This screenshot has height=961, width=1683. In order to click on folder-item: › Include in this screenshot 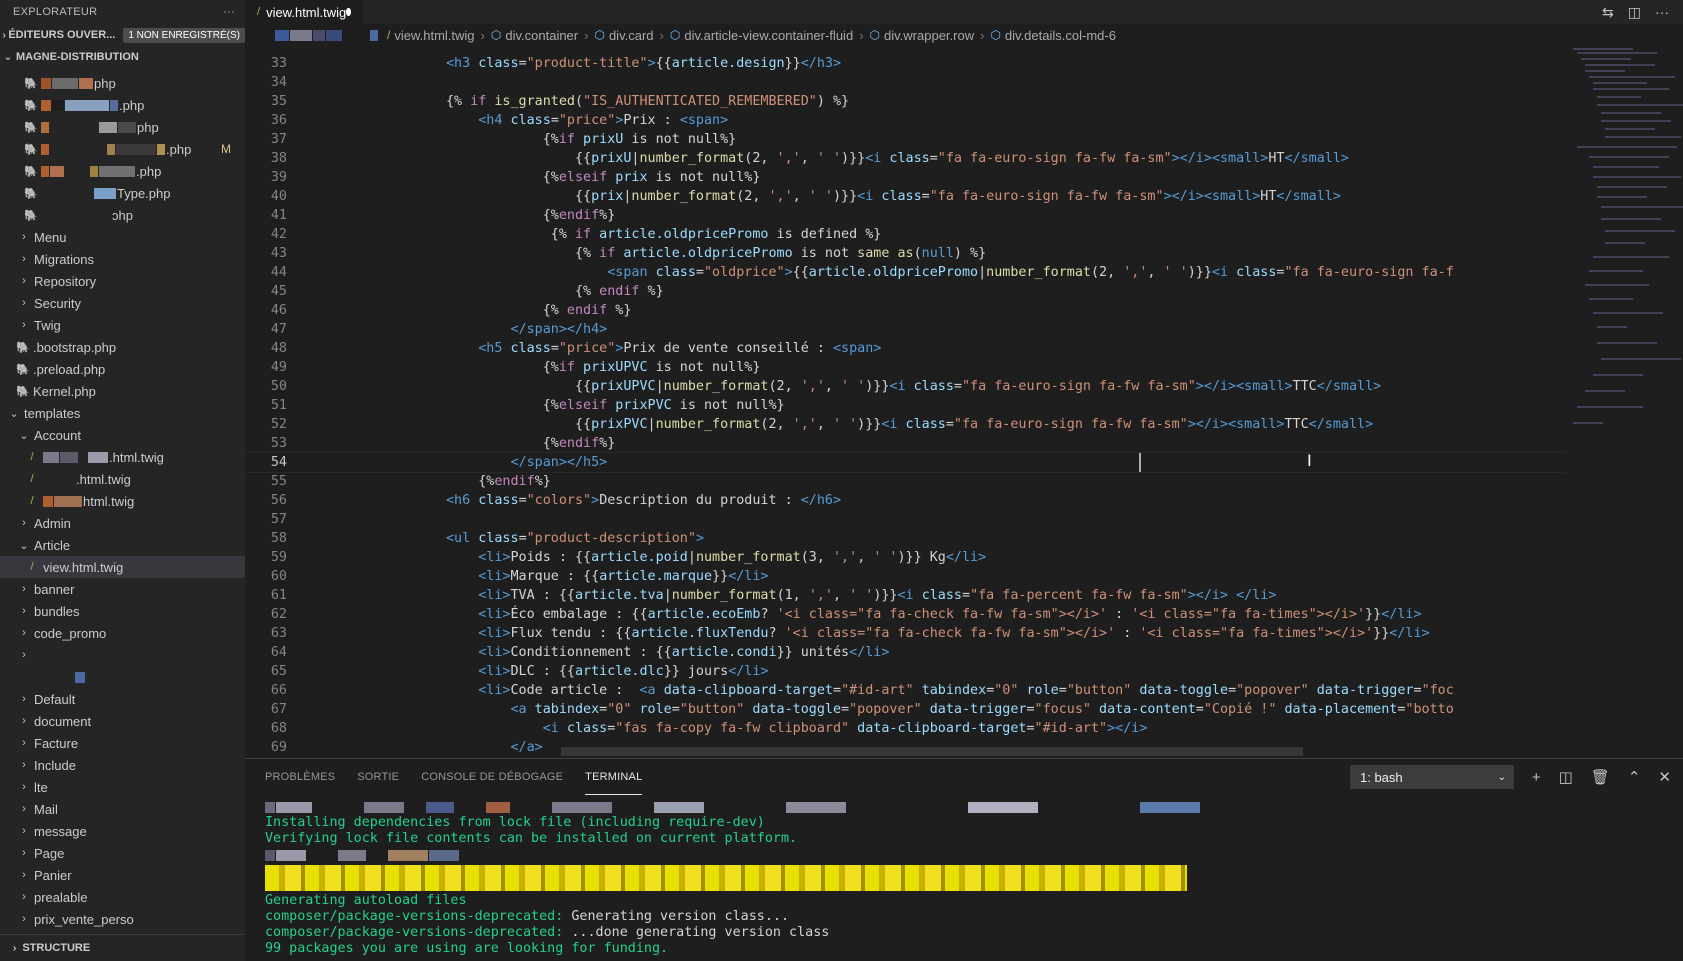, I will do `click(122, 765)`.